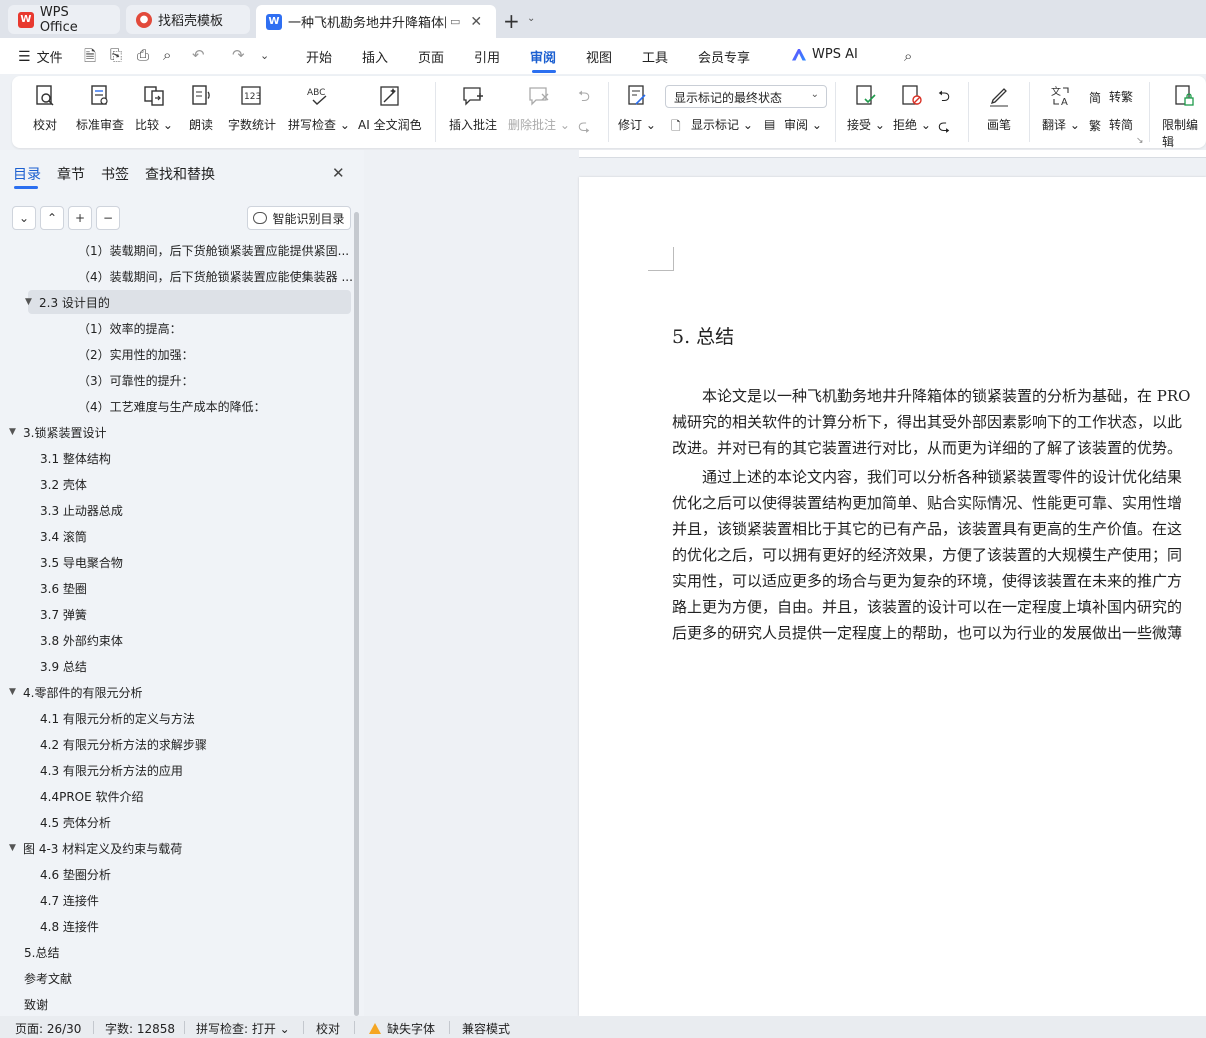 This screenshot has height=1038, width=1206. Describe the element at coordinates (63, 614) in the screenshot. I see `toc-item: 3.7 弹簧` at that location.